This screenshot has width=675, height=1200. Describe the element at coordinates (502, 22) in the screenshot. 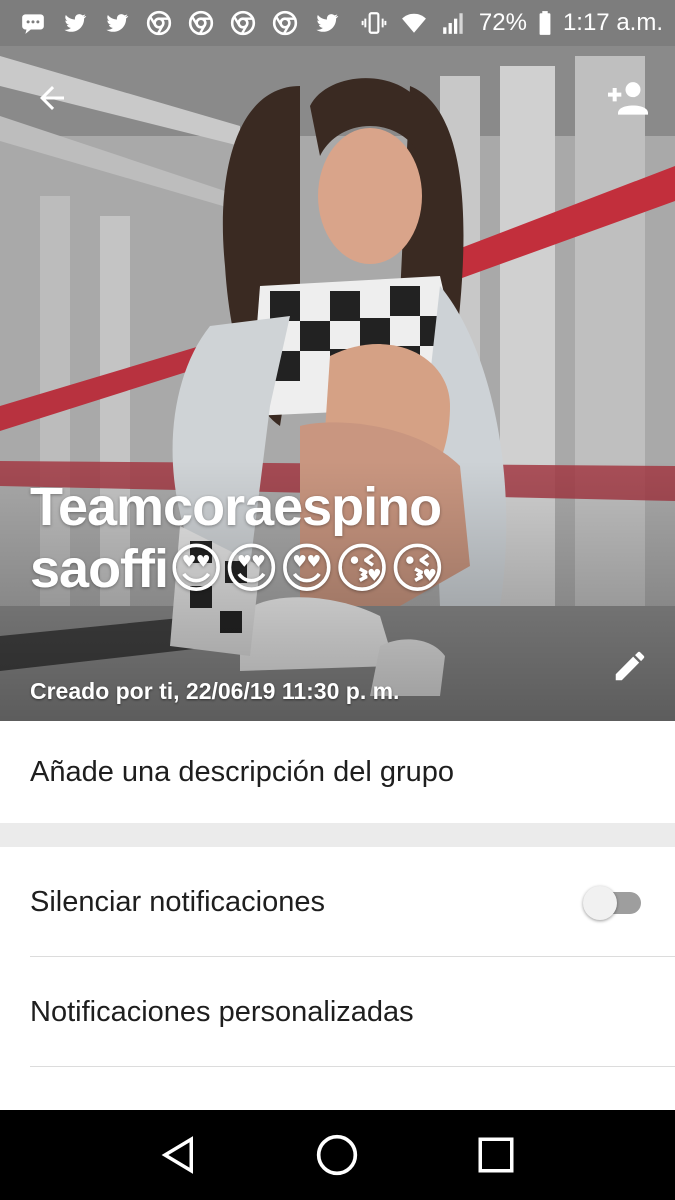

I see `battery-percent: 72%` at that location.